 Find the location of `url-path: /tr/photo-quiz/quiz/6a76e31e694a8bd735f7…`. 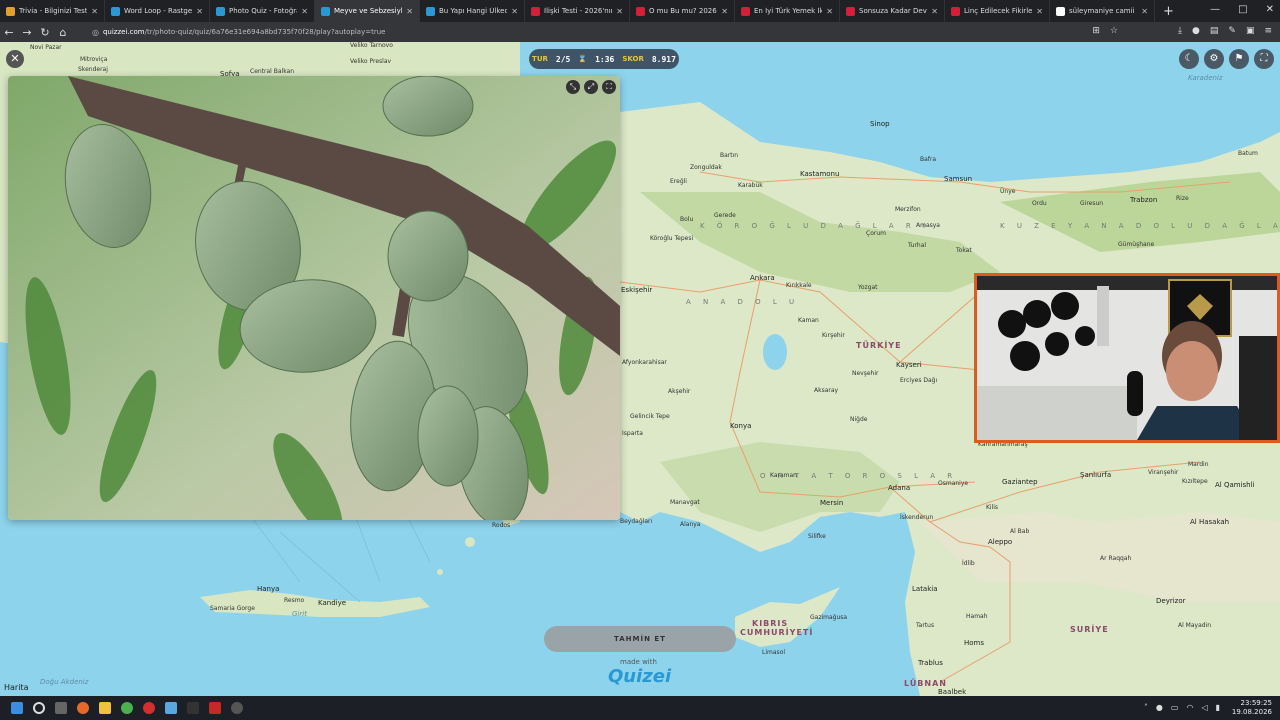

url-path: /tr/photo-quiz/quiz/6a76e31e694a8bd735f7… is located at coordinates (265, 32).